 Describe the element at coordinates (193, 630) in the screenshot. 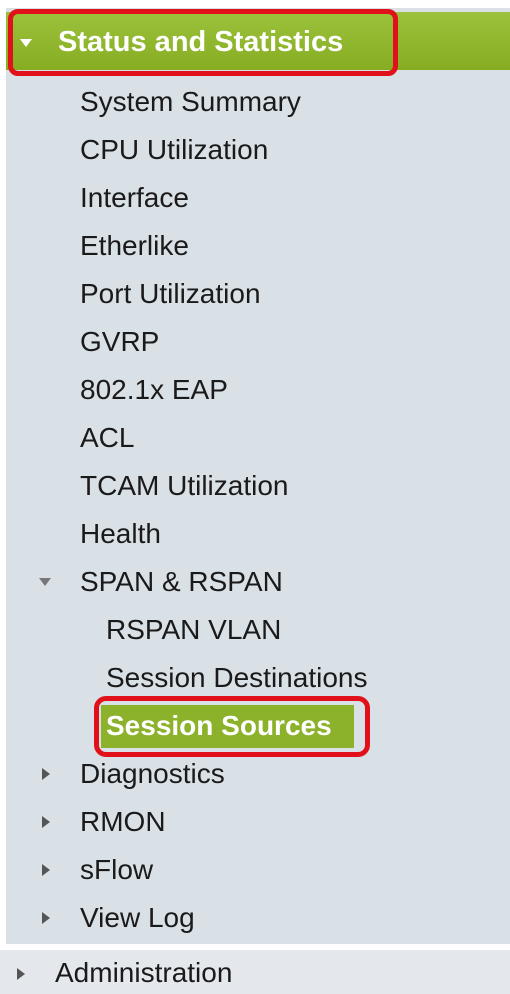

I see `nav-item-rspan-vlan: RSPAN VLAN` at that location.